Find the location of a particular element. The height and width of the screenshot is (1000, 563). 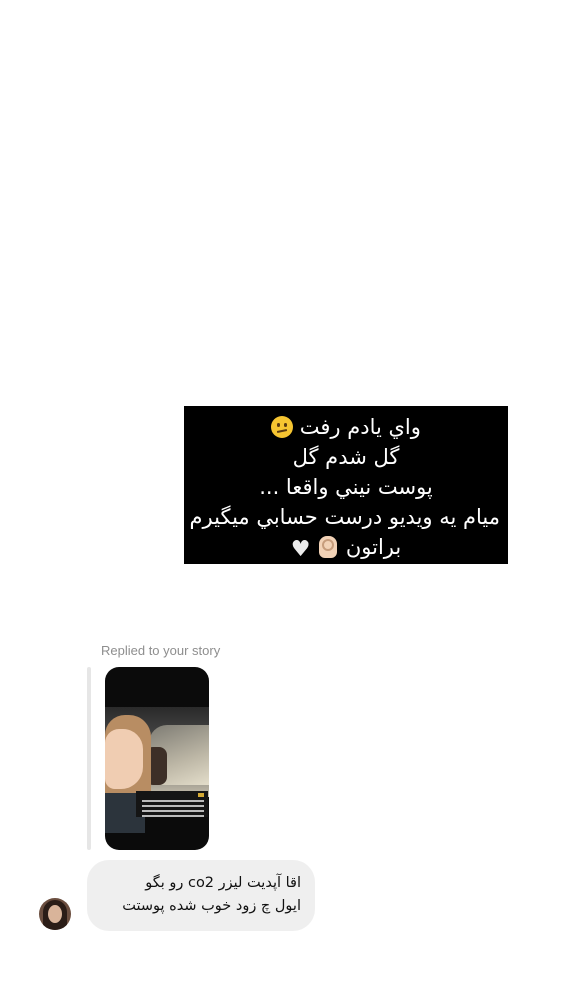

caption-text-1: واي يادم رفت is located at coordinates (360, 427).